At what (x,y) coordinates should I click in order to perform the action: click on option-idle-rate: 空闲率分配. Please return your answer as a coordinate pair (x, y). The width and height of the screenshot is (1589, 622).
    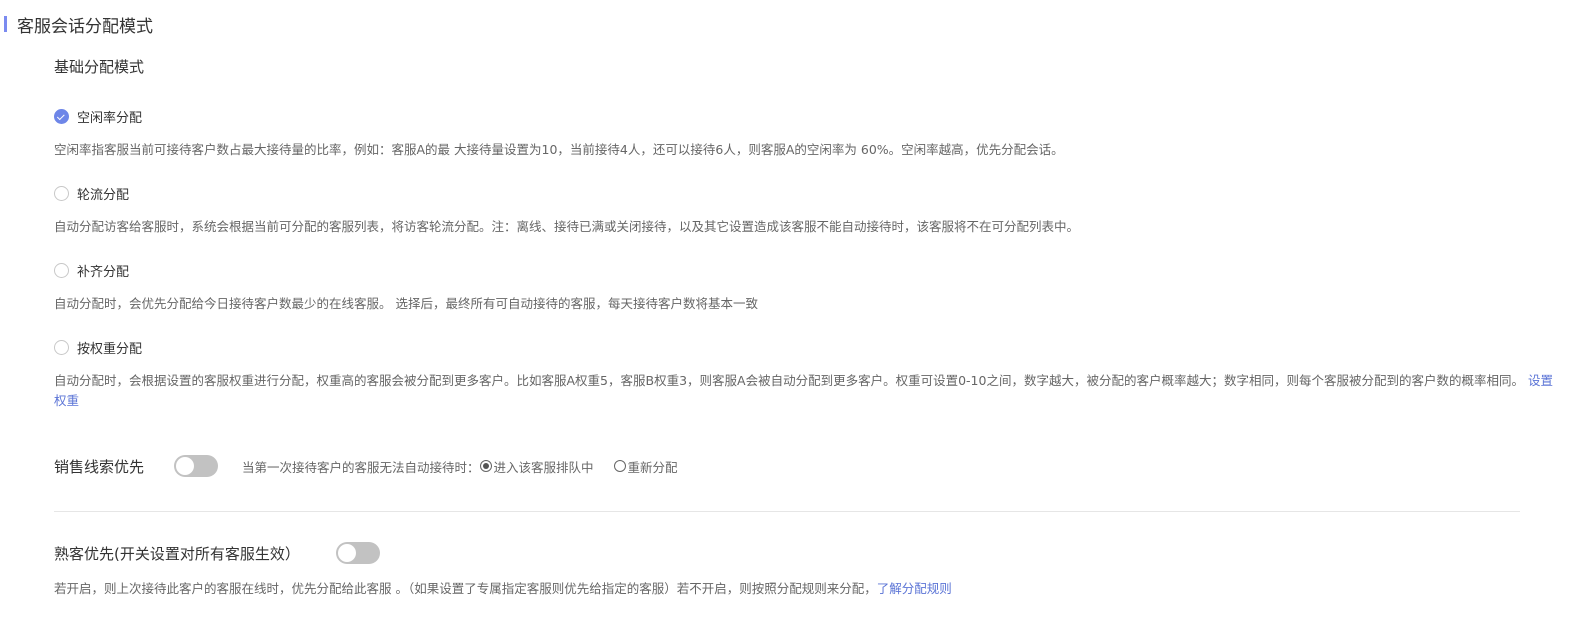
    Looking at the image, I should click on (98, 116).